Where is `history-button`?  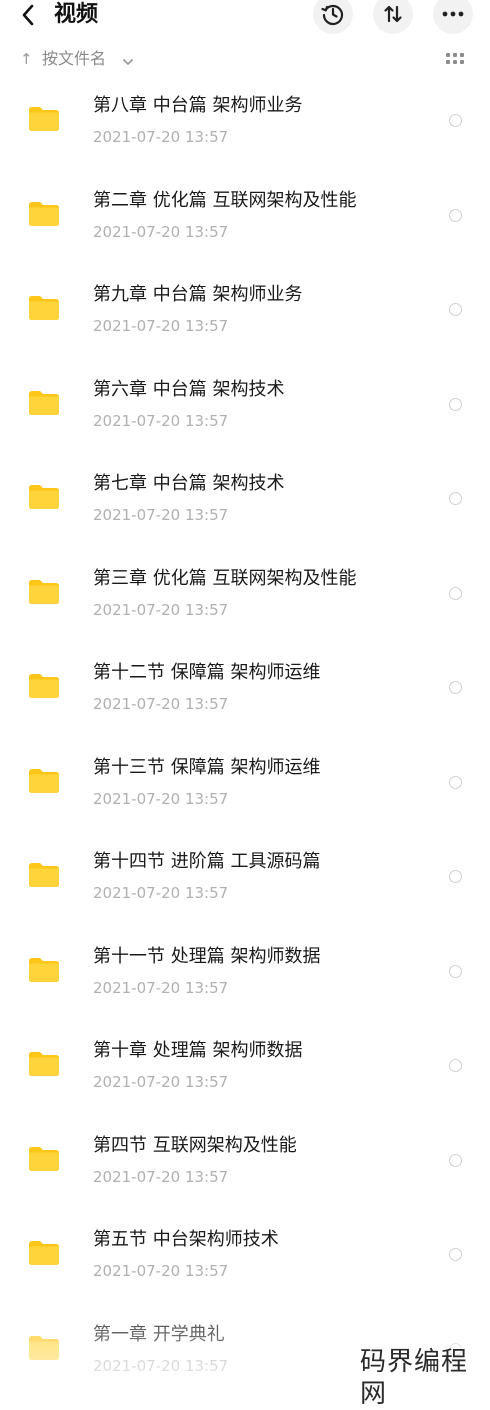
history-button is located at coordinates (333, 17).